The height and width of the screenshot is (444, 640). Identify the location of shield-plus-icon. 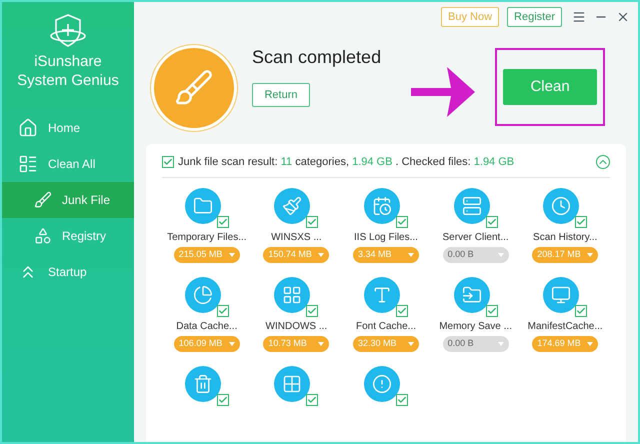
(68, 31).